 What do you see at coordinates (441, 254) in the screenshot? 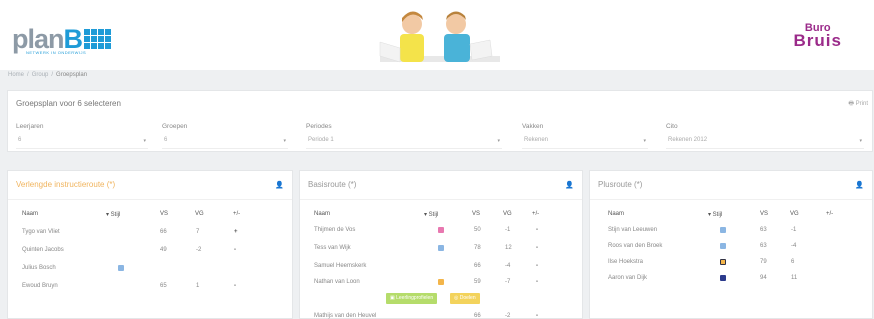
I see `table-row: Tess van Wijk 78 12 -` at bounding box center [441, 254].